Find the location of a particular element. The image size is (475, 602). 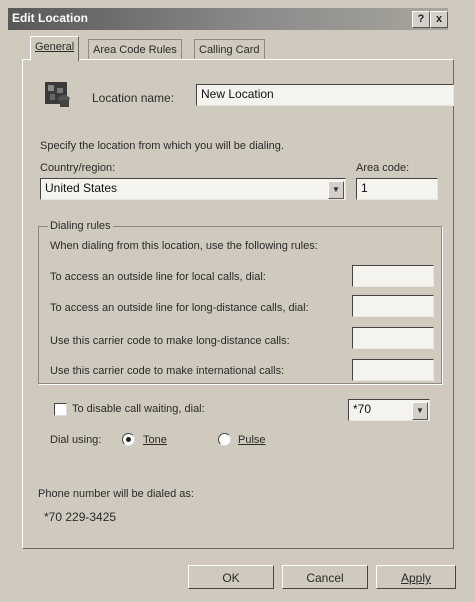

tab-area-code-rules: Area Code Rules is located at coordinates (135, 49).